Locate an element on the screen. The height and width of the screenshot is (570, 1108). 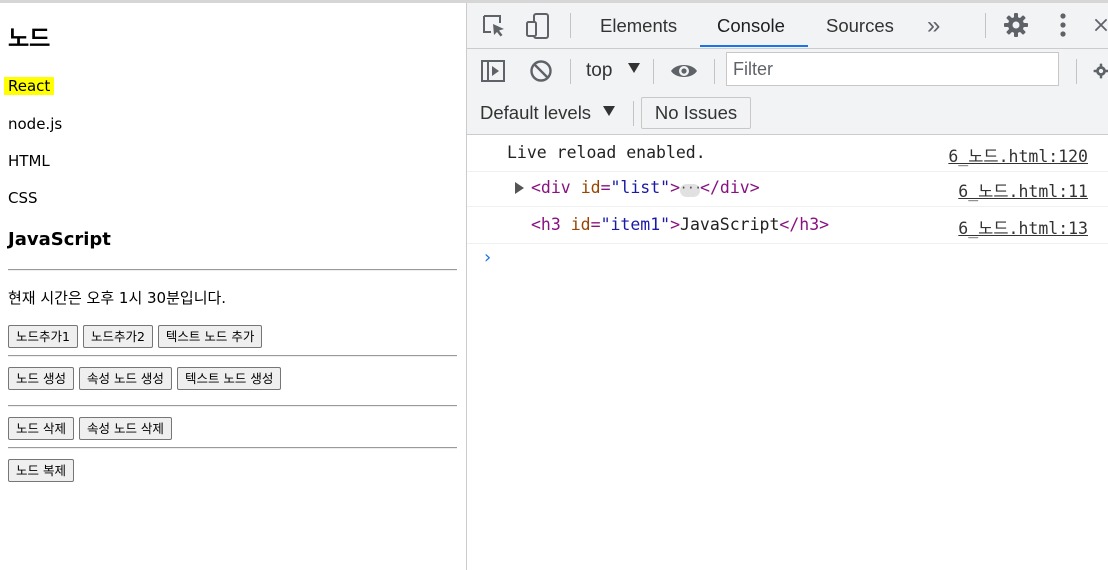
clear-console-icon is located at coordinates (541, 71).